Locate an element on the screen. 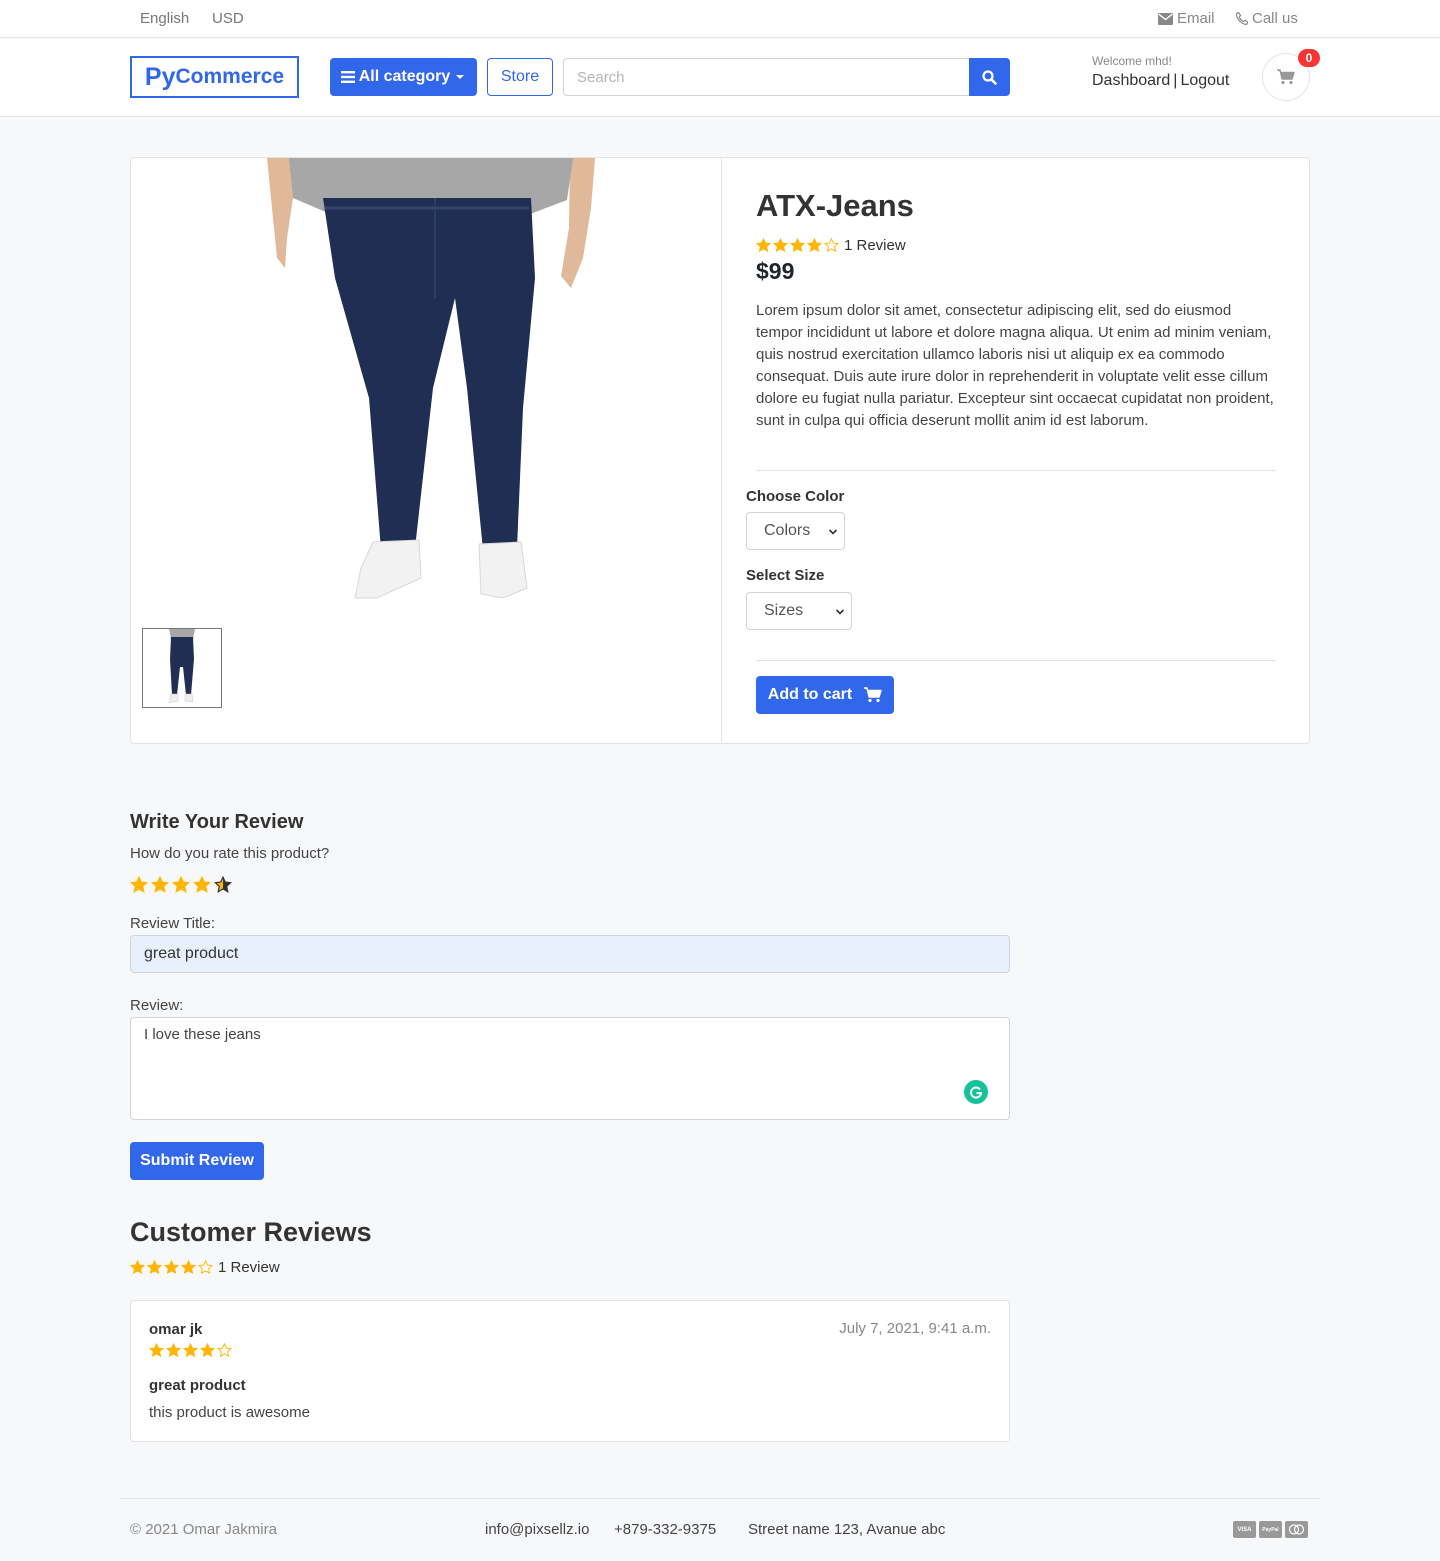  reviews-count: 1 Review is located at coordinates (249, 1267).